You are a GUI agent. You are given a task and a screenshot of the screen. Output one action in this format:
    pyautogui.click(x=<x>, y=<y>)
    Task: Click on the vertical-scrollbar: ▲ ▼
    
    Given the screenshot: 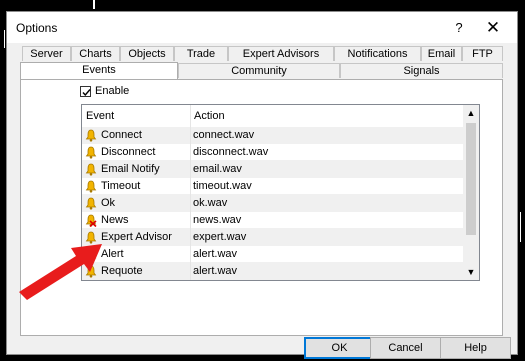 What is the action you would take?
    pyautogui.click(x=471, y=192)
    